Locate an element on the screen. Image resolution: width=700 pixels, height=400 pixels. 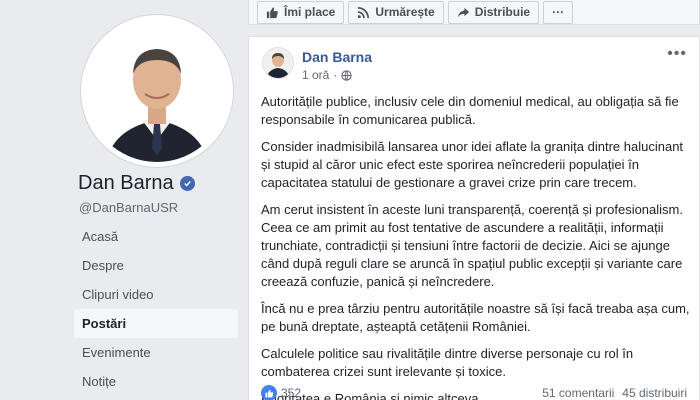
nav-item-posts: Postări is located at coordinates (156, 323).